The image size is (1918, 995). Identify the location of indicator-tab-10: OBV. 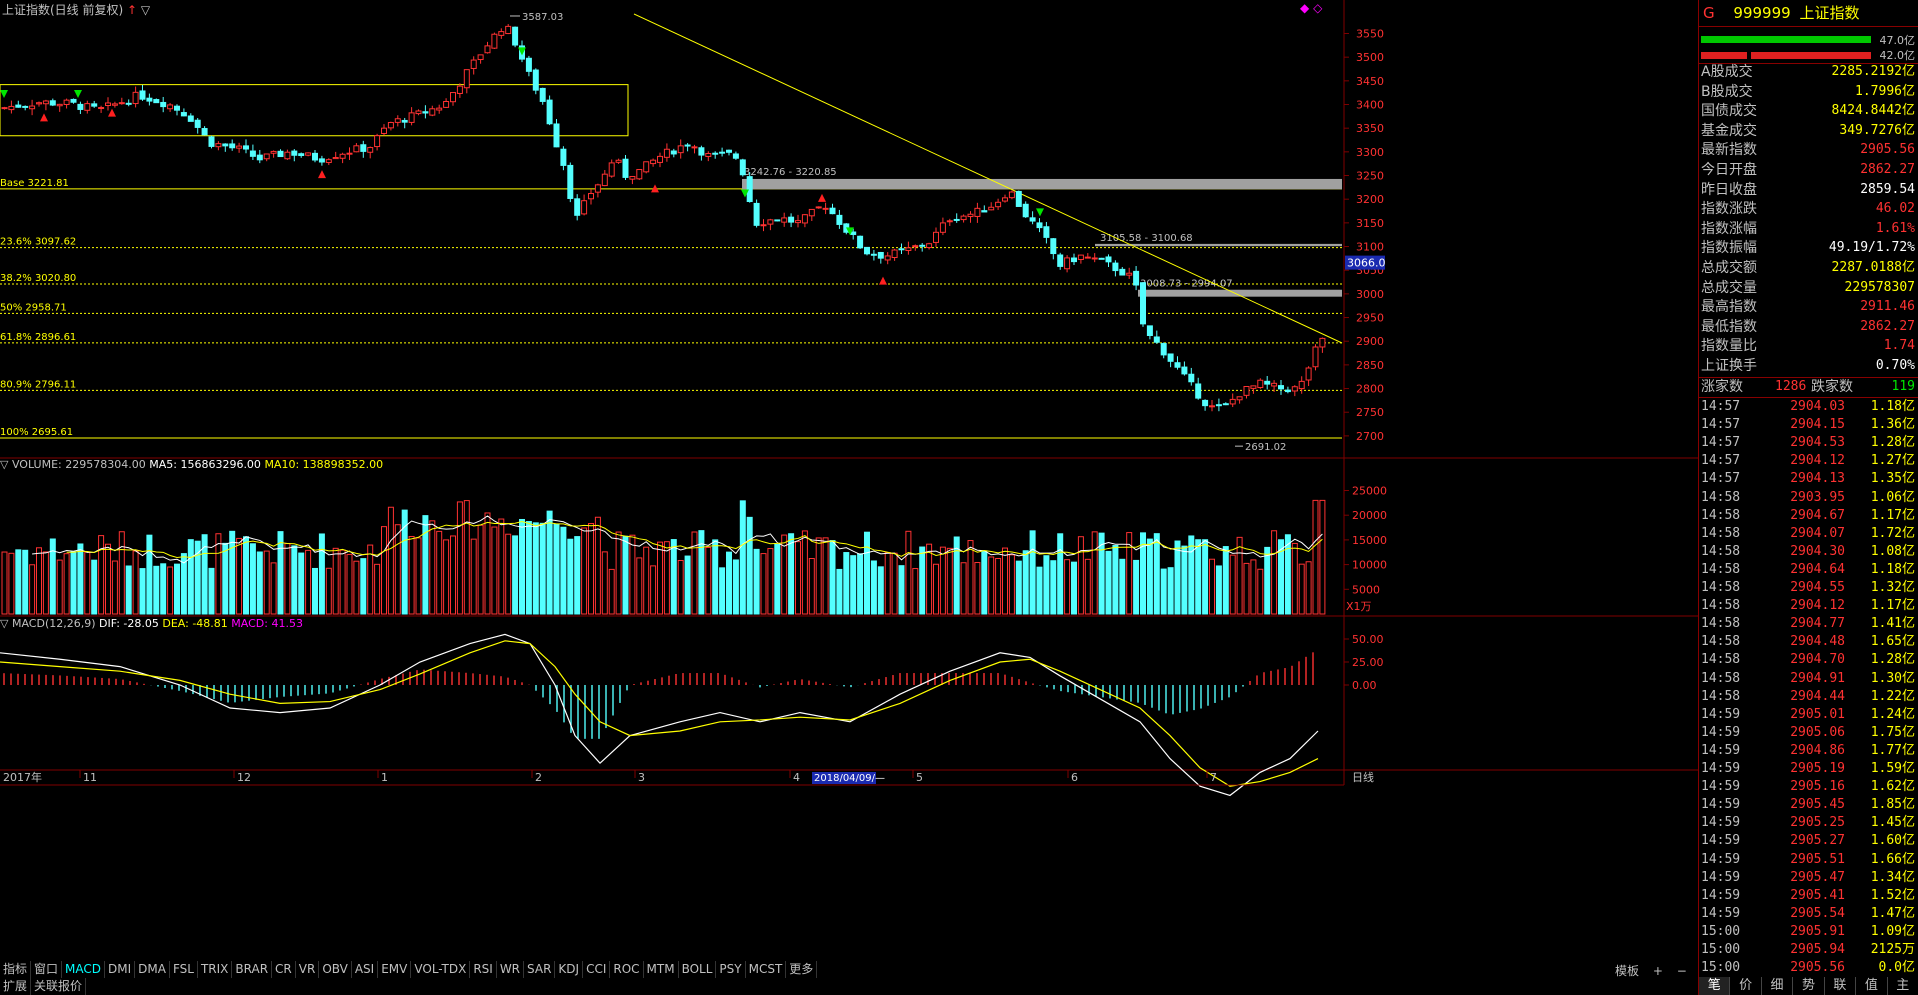
(335, 969).